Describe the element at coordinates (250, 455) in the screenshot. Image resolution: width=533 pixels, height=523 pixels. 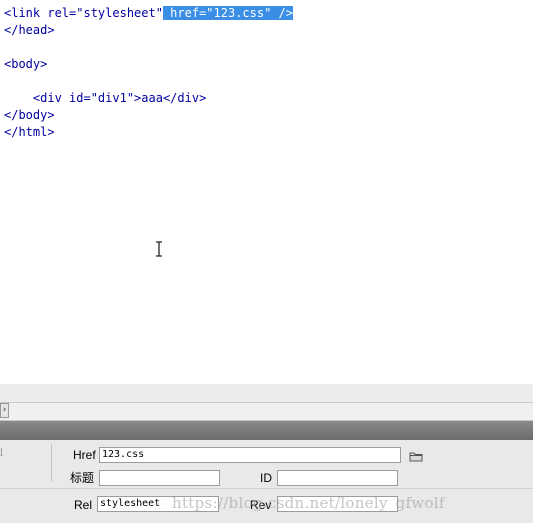
I see `href-input: 123.css` at that location.